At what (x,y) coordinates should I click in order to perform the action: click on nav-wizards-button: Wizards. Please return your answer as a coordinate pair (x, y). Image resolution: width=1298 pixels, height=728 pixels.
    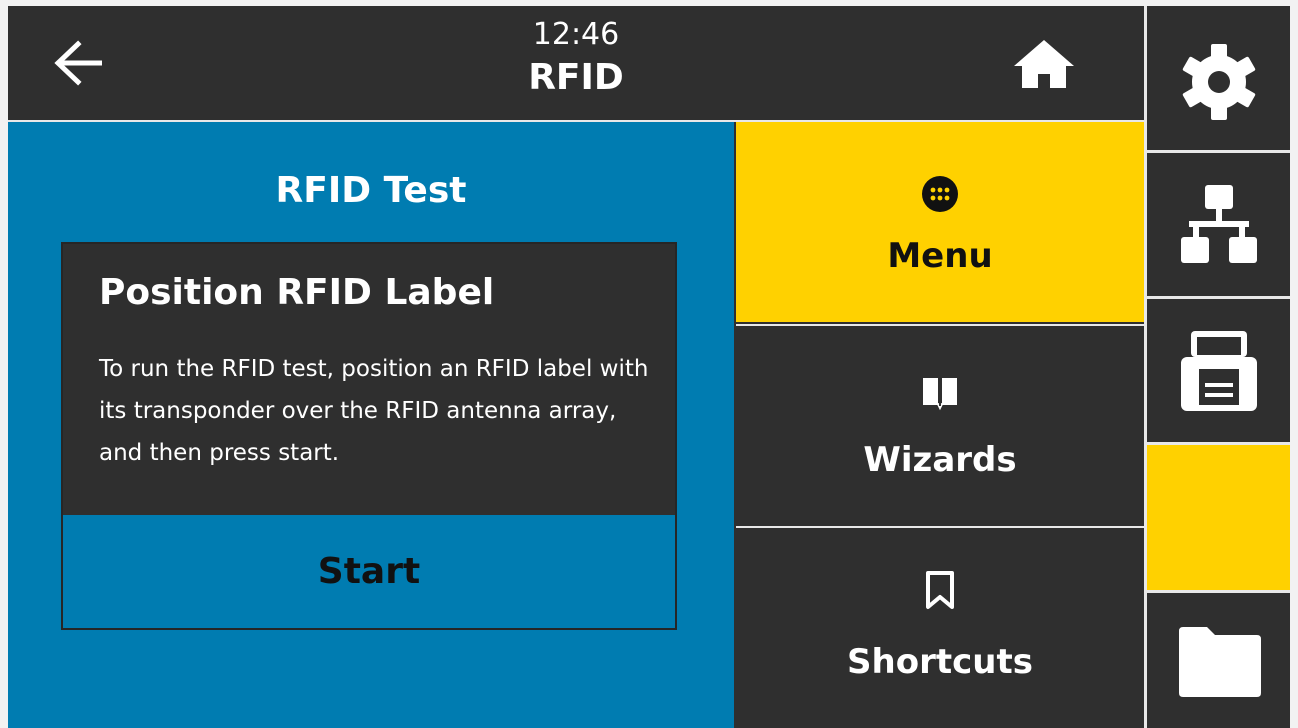
    Looking at the image, I should click on (940, 424).